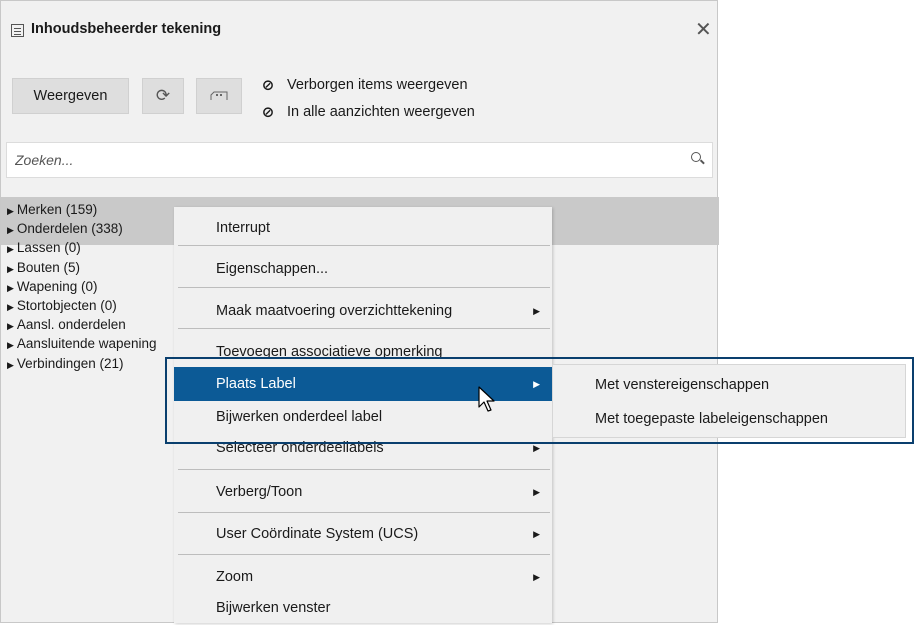 This screenshot has width=923, height=625. Describe the element at coordinates (273, 608) in the screenshot. I see `menu-item-label: Bijwerken venster` at that location.